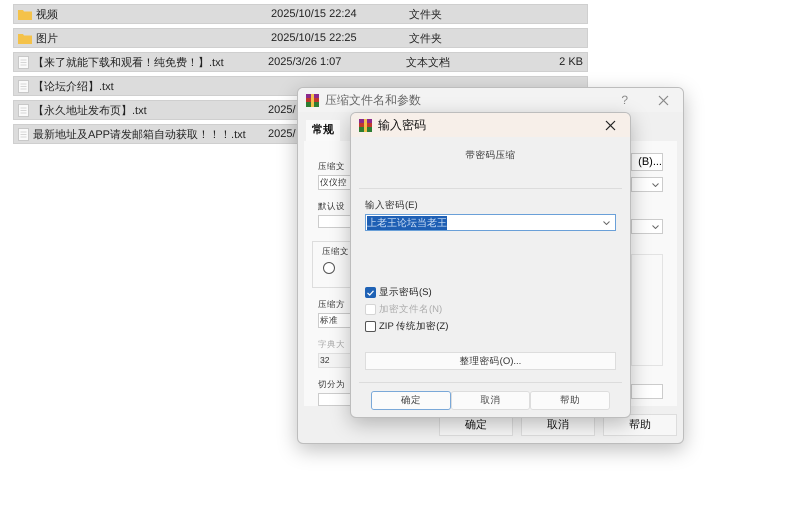  I want to click on file-date: 2025/10/15 22:25, so click(314, 38).